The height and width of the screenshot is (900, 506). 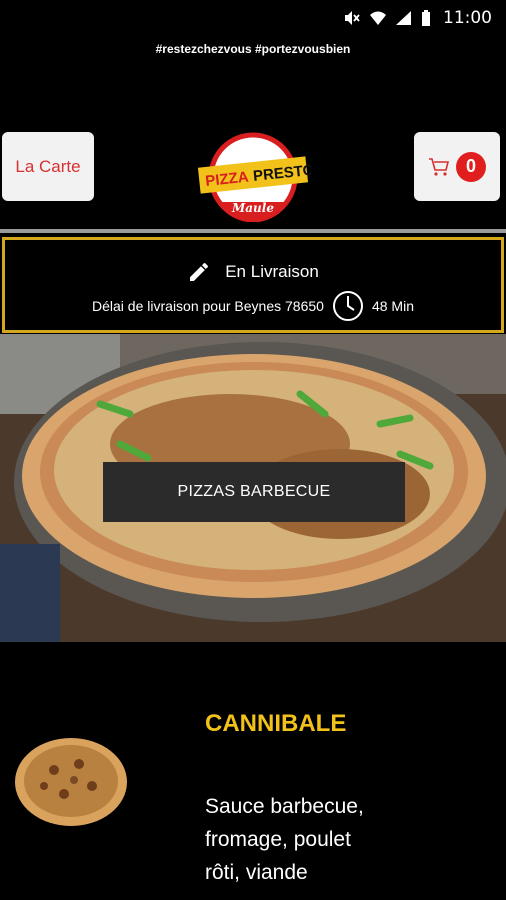 What do you see at coordinates (254, 492) in the screenshot?
I see `category-title-button: PIZZAS BARBECUE` at bounding box center [254, 492].